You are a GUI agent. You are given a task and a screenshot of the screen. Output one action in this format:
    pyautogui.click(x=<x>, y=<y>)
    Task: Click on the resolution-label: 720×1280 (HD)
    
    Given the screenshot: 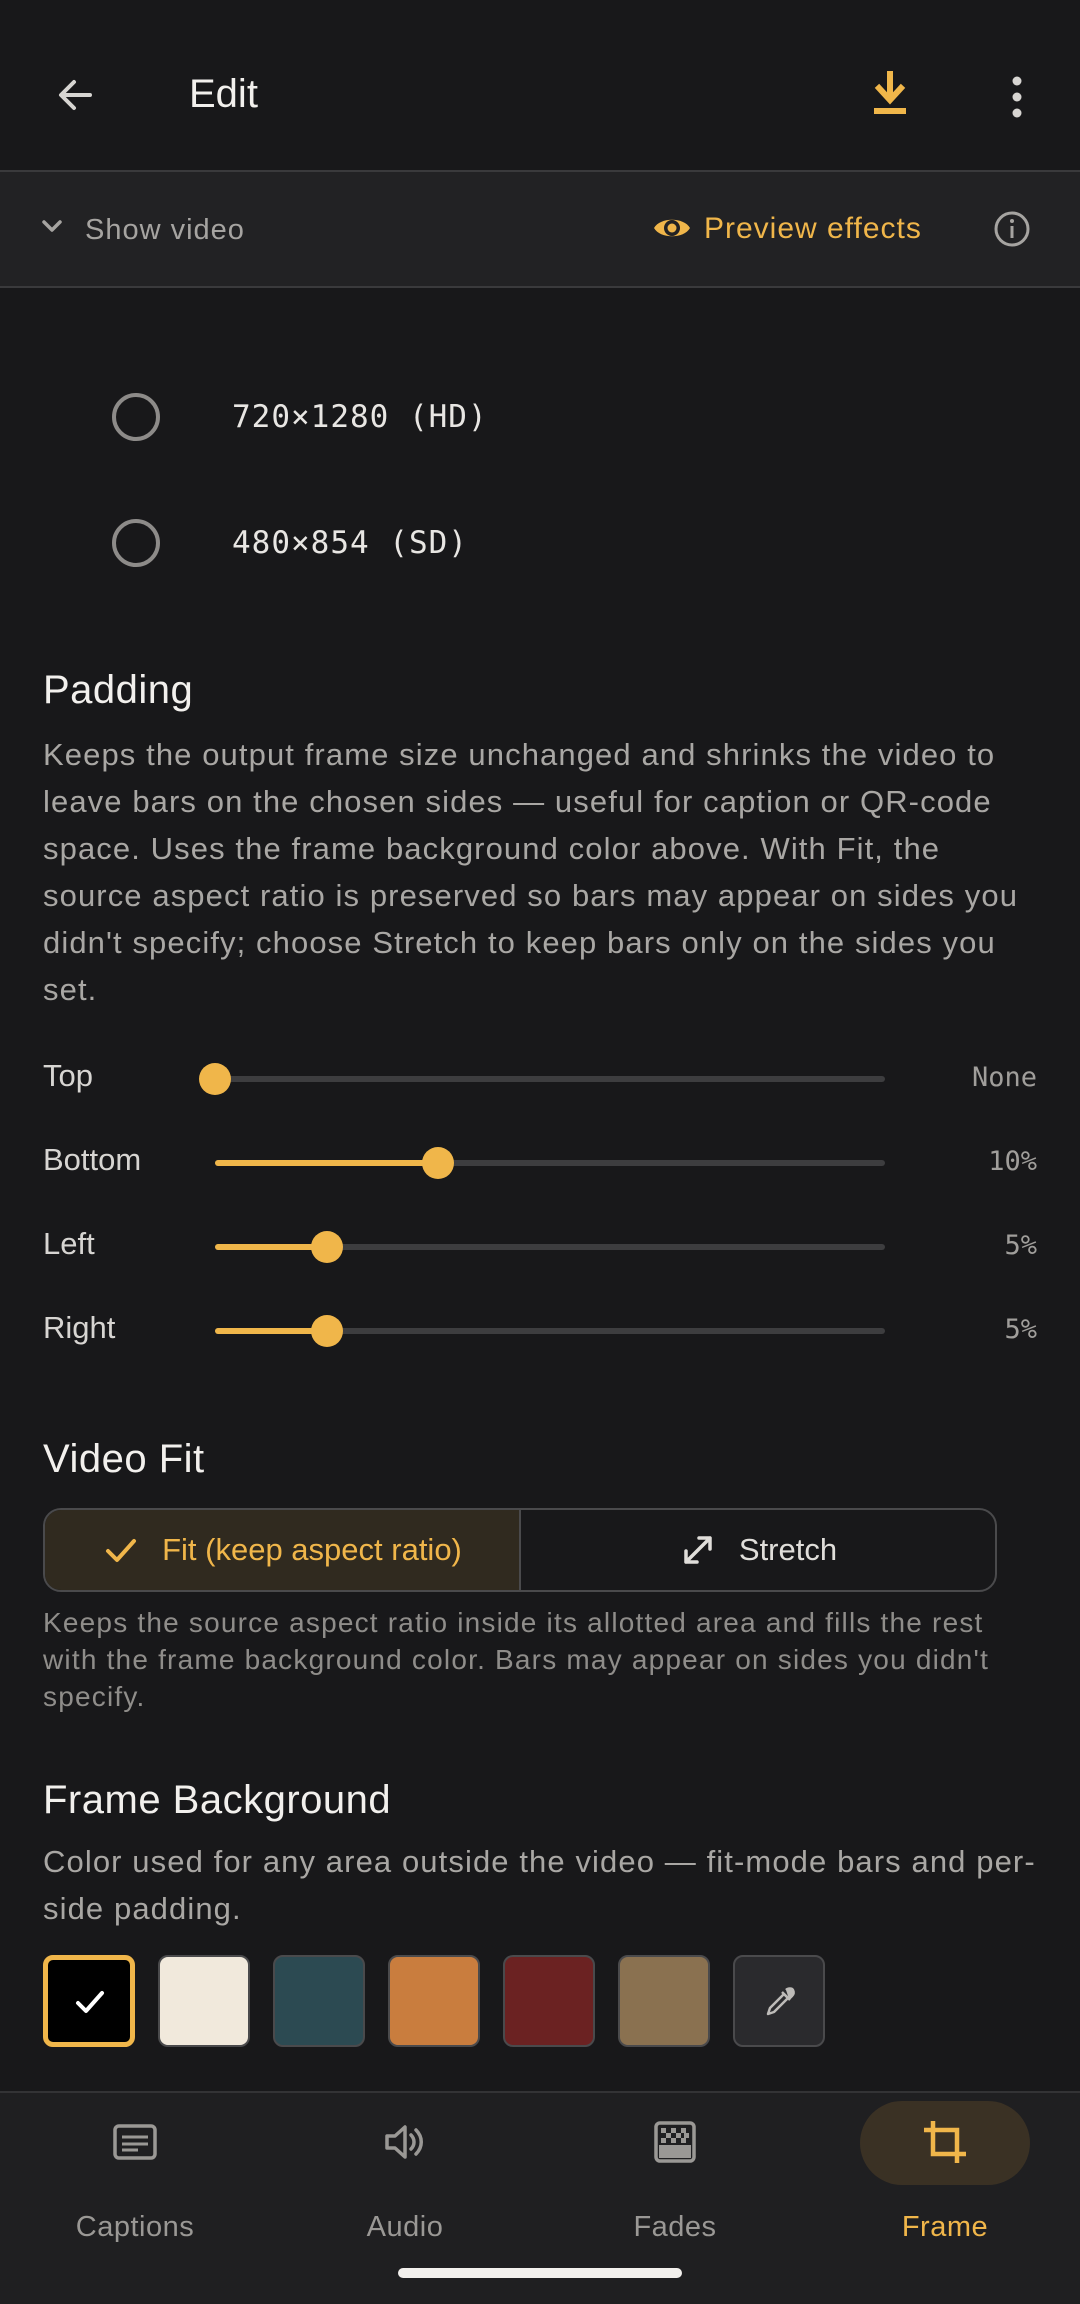 What is the action you would take?
    pyautogui.click(x=360, y=417)
    